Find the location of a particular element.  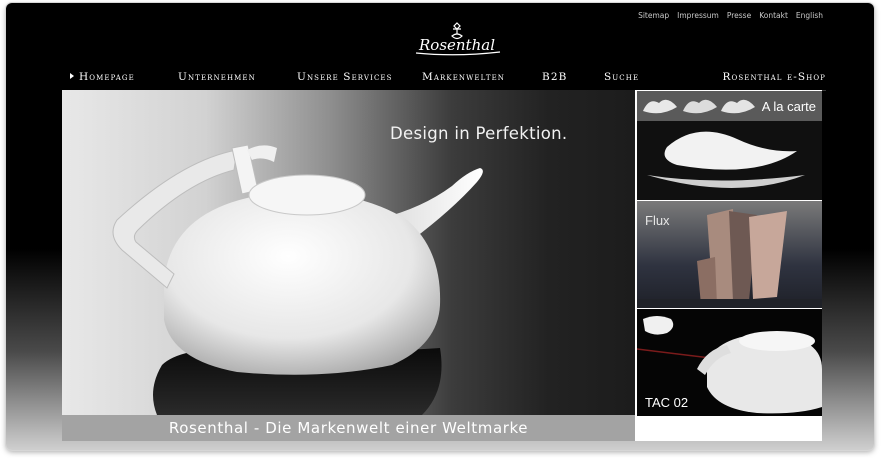

nav-item-markenwelten: Markenwelten is located at coordinates (463, 77).